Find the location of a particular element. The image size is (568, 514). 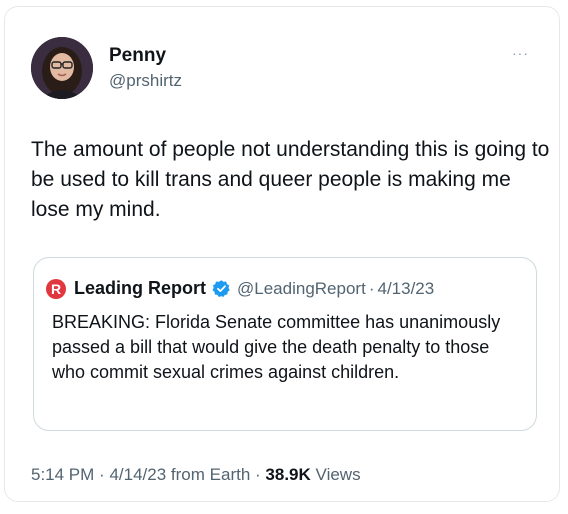

views-label: Views is located at coordinates (338, 474).